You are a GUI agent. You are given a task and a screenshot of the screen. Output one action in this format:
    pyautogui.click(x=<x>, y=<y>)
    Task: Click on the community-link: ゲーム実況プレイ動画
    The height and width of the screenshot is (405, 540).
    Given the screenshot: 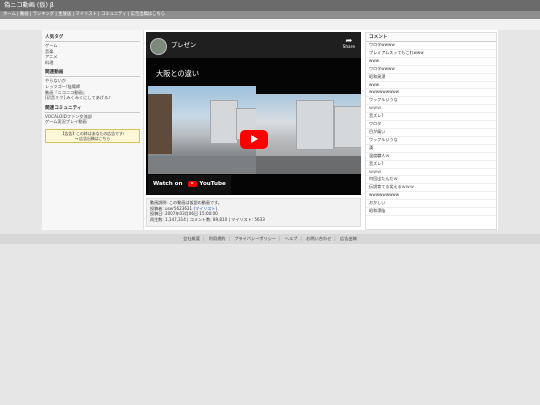 What is the action you would take?
    pyautogui.click(x=92, y=122)
    